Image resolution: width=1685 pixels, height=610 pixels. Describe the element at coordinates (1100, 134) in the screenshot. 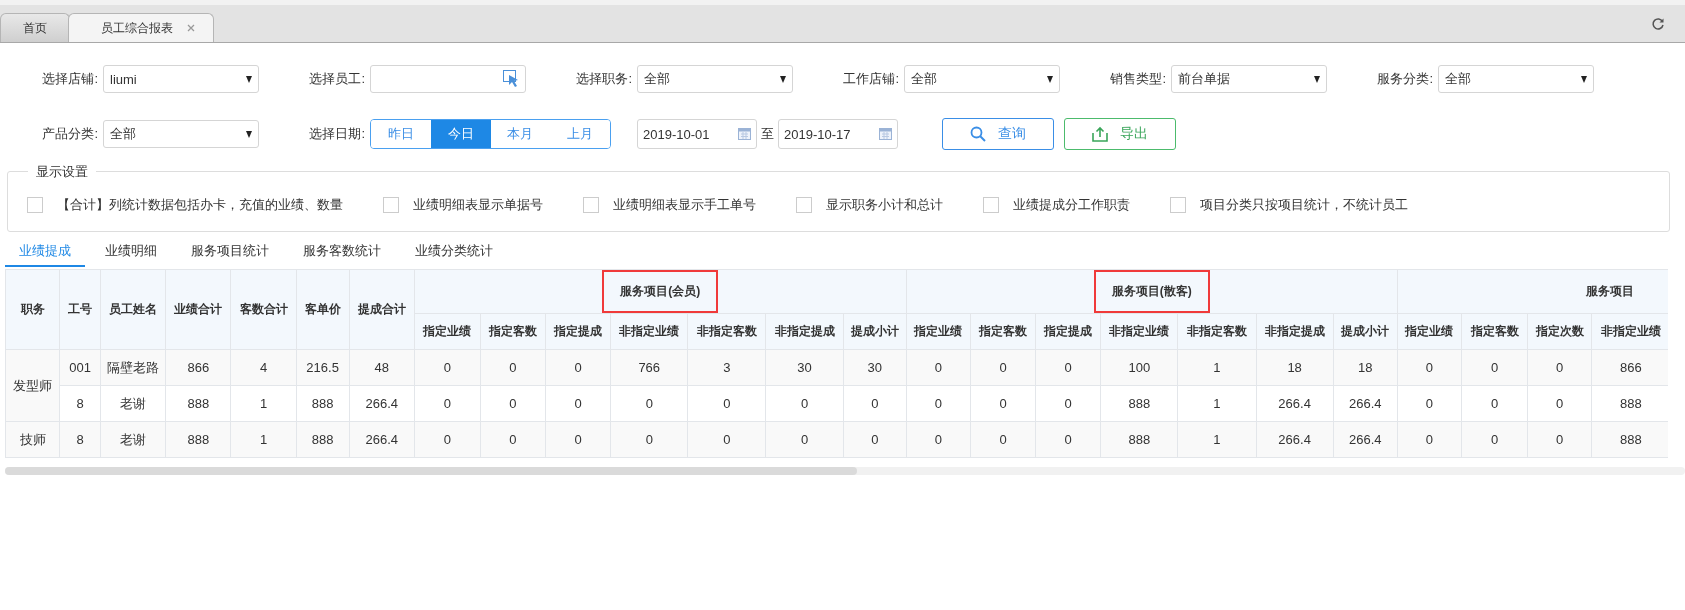

I see `export-icon` at that location.